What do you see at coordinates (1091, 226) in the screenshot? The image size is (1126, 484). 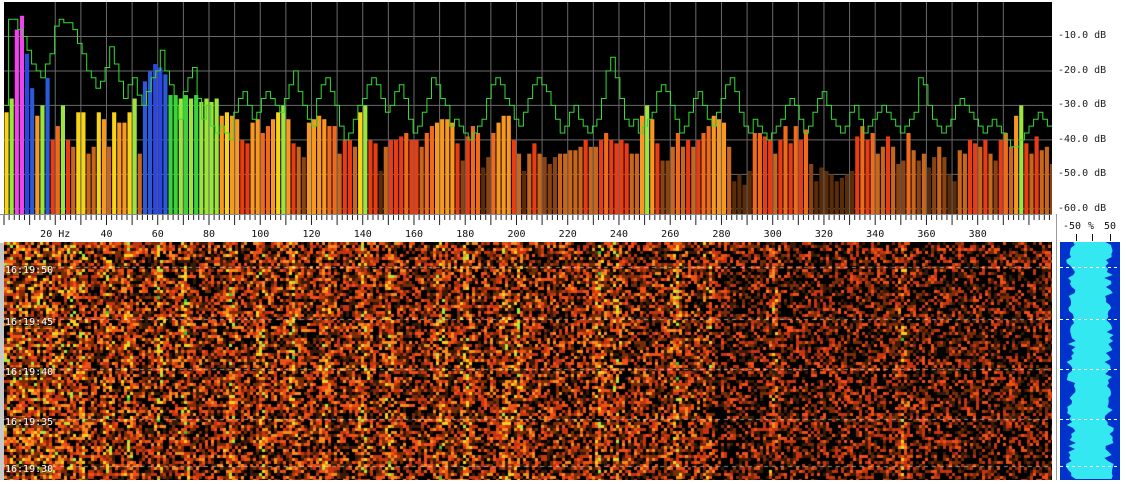 I see `level-unit-label: %` at bounding box center [1091, 226].